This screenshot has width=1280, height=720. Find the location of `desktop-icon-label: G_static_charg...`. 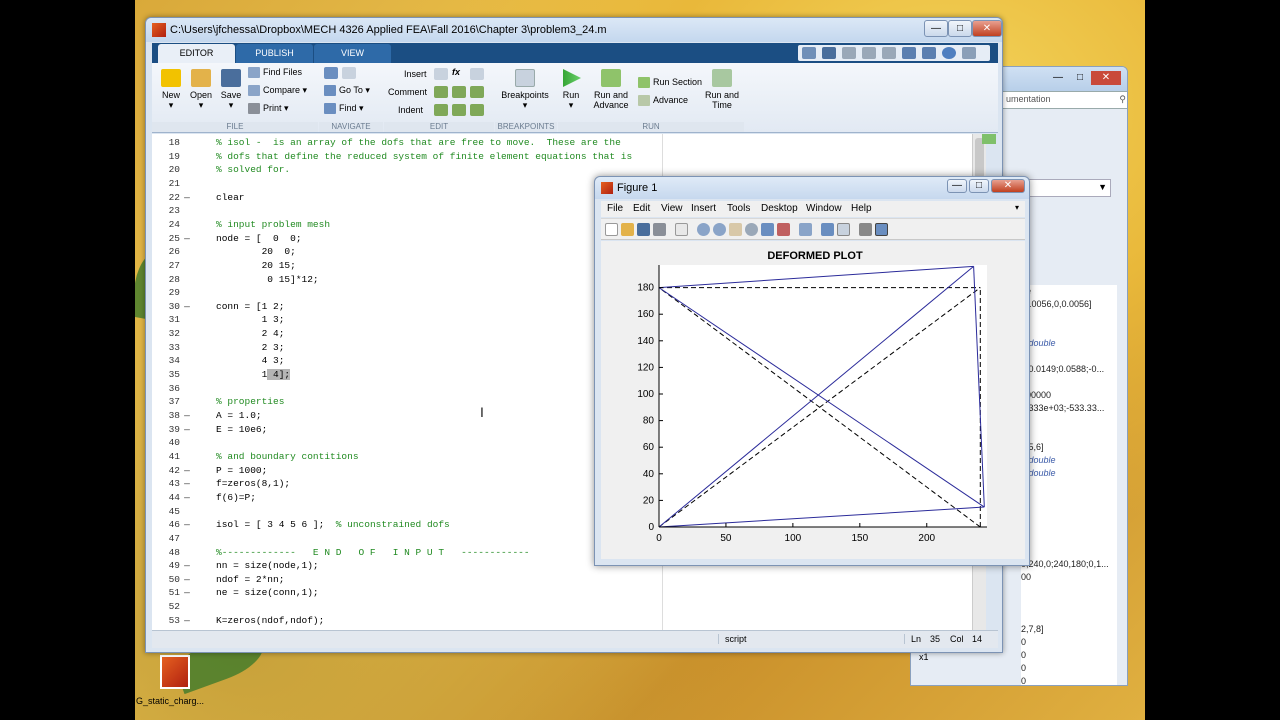

desktop-icon-label: G_static_charg... is located at coordinates (170, 701).